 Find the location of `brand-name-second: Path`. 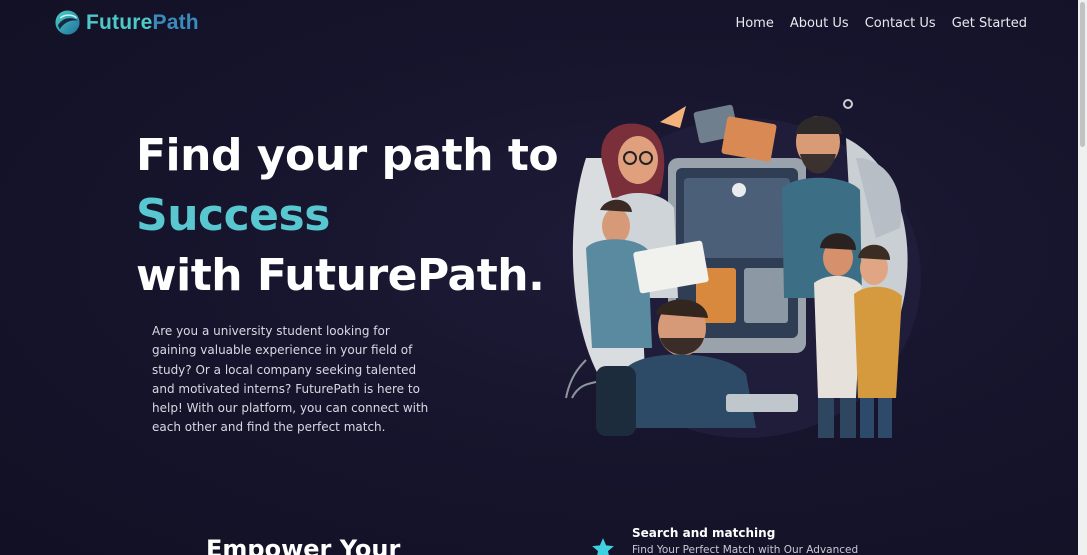

brand-name-second: Path is located at coordinates (175, 22).